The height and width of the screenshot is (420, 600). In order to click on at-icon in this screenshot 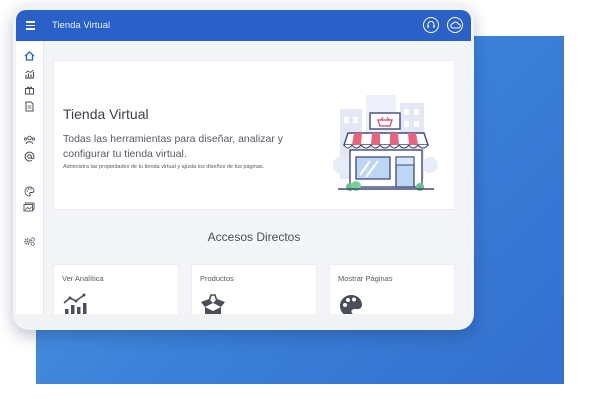, I will do `click(29, 156)`.